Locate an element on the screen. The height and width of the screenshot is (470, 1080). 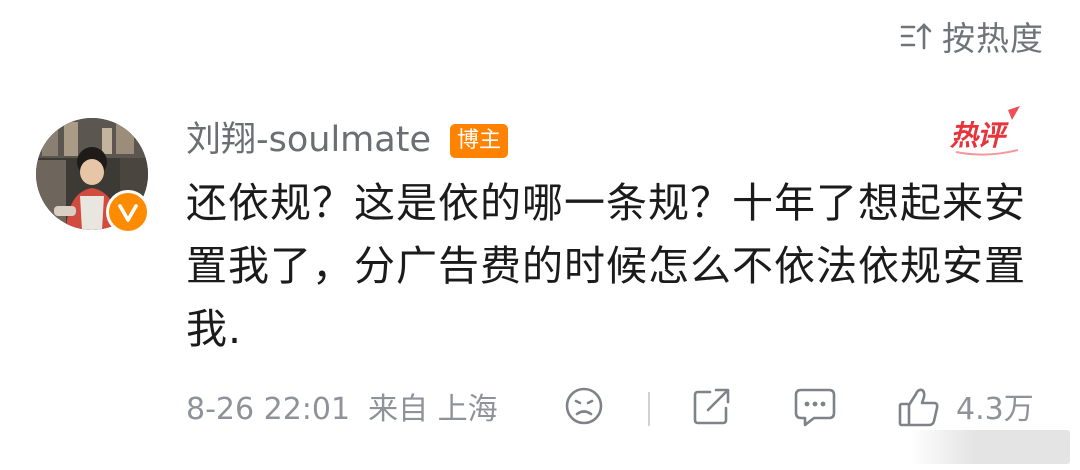
sort-icon is located at coordinates (917, 36).